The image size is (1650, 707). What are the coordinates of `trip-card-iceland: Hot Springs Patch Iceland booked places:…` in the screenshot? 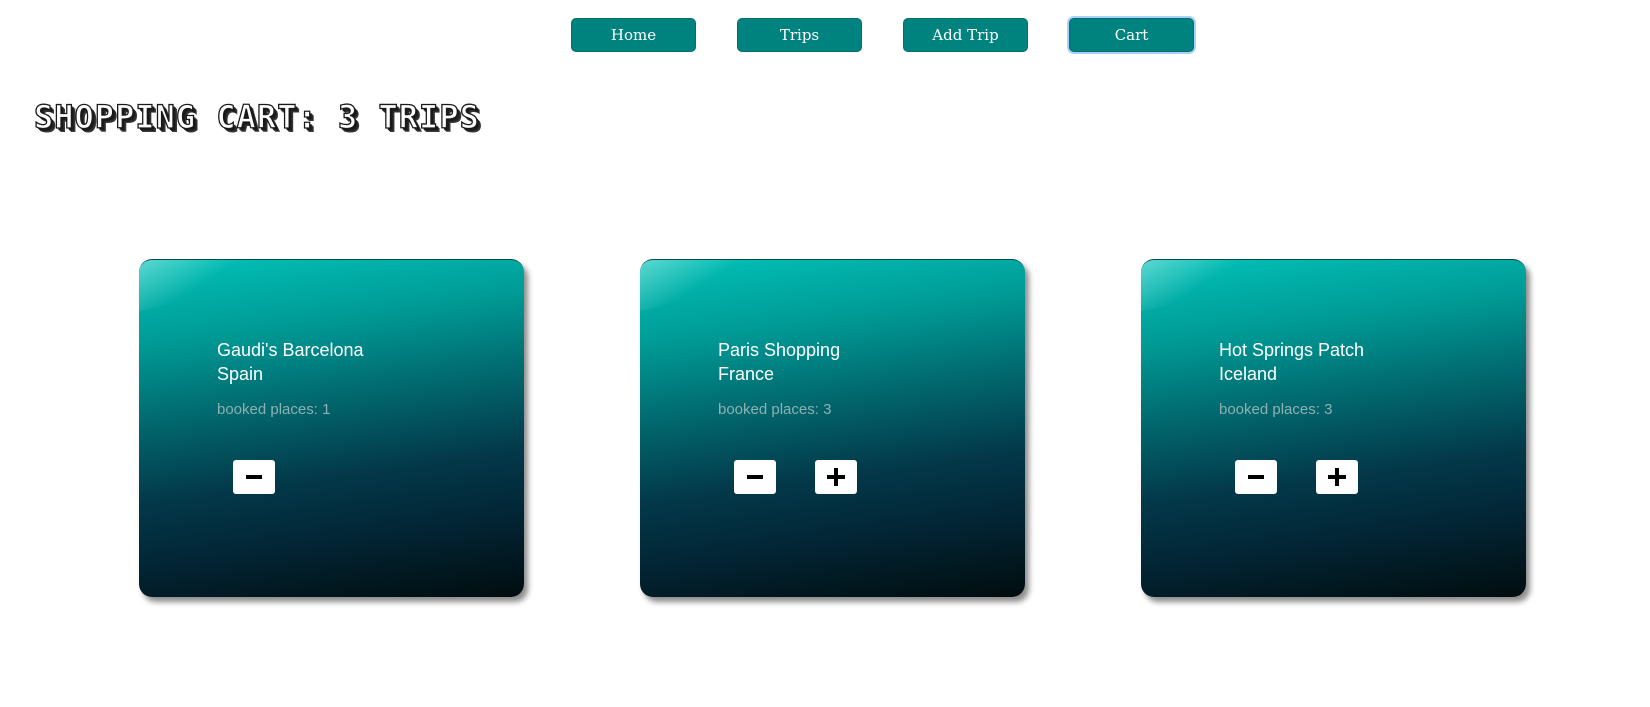 It's located at (1333, 428).